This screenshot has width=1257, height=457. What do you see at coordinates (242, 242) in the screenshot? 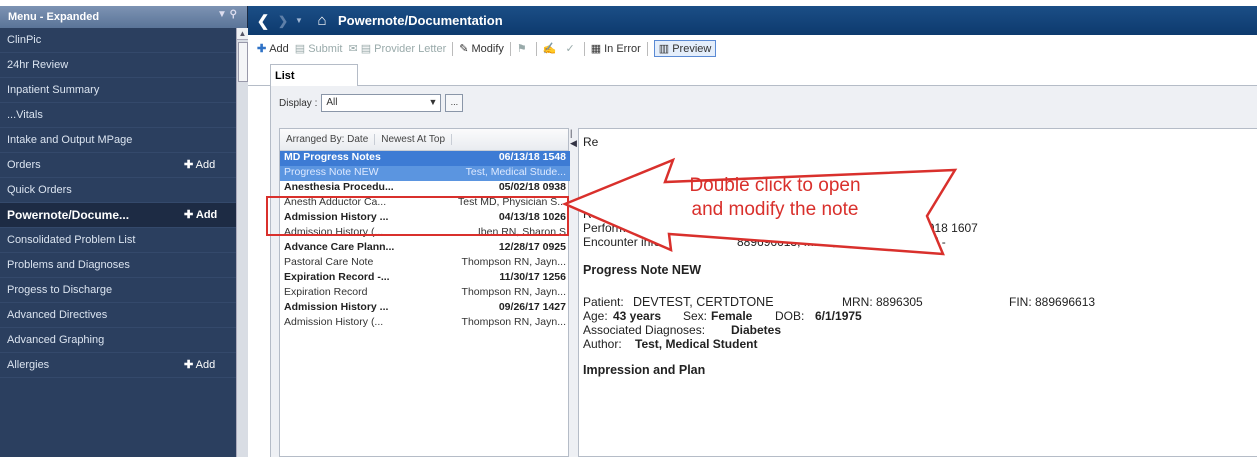
I see `sidebar-scrollbar: ▲` at bounding box center [242, 242].